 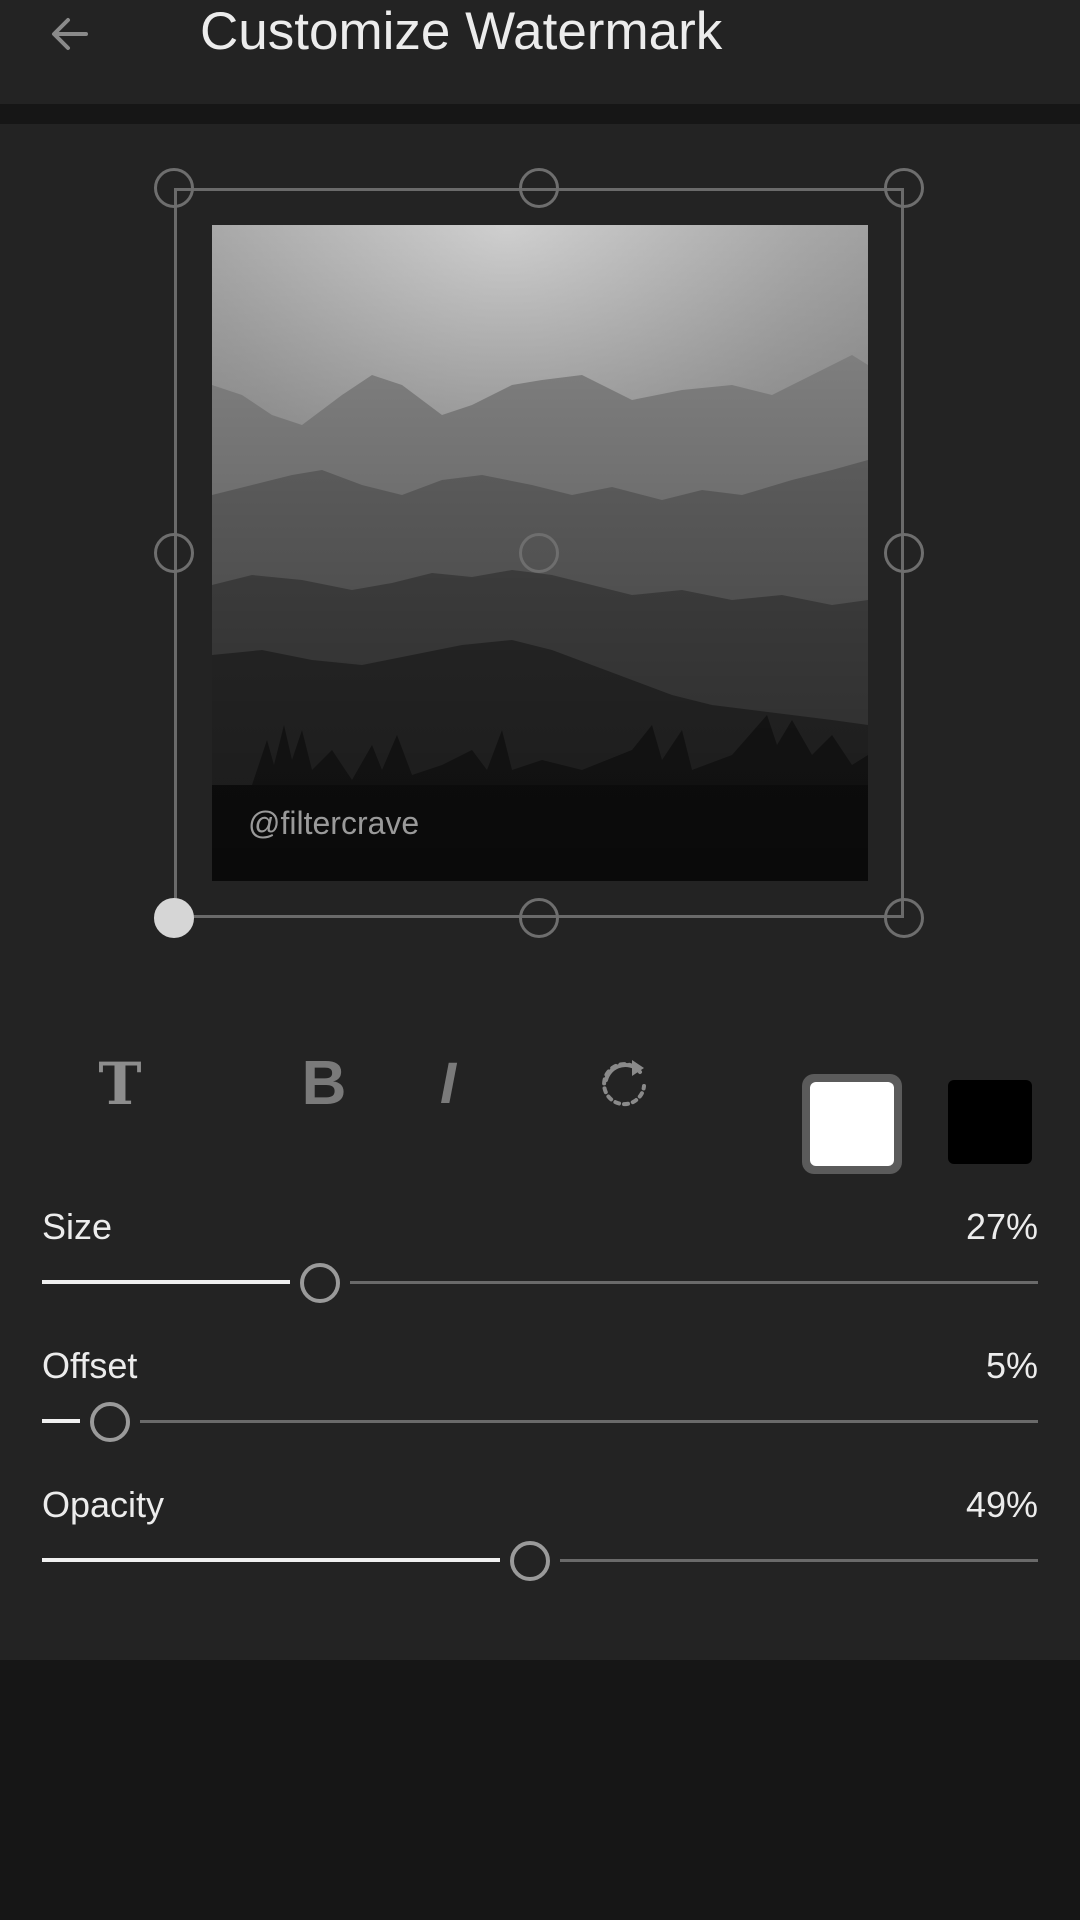 What do you see at coordinates (540, 114) in the screenshot?
I see `header-divider` at bounding box center [540, 114].